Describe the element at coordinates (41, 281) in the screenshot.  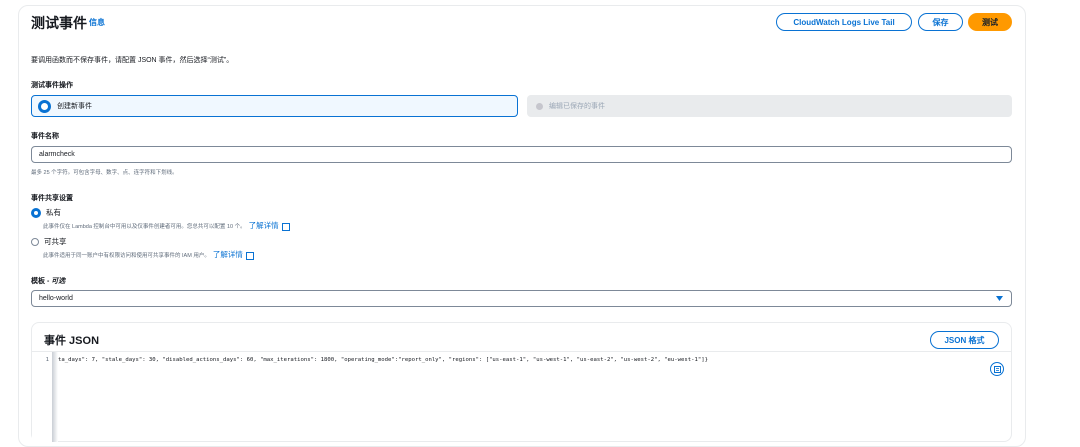
I see `template-label-text: 模板 -` at that location.